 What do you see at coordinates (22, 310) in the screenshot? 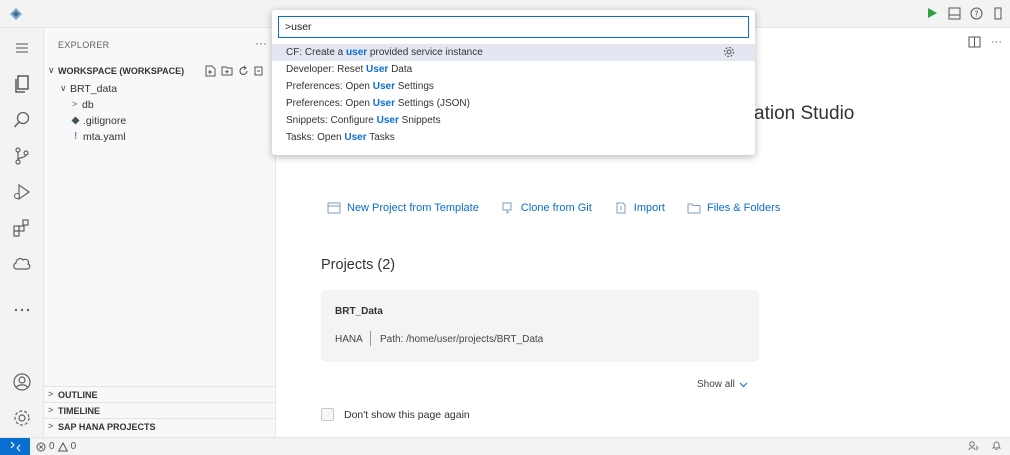
I see `more-views-icon` at bounding box center [22, 310].